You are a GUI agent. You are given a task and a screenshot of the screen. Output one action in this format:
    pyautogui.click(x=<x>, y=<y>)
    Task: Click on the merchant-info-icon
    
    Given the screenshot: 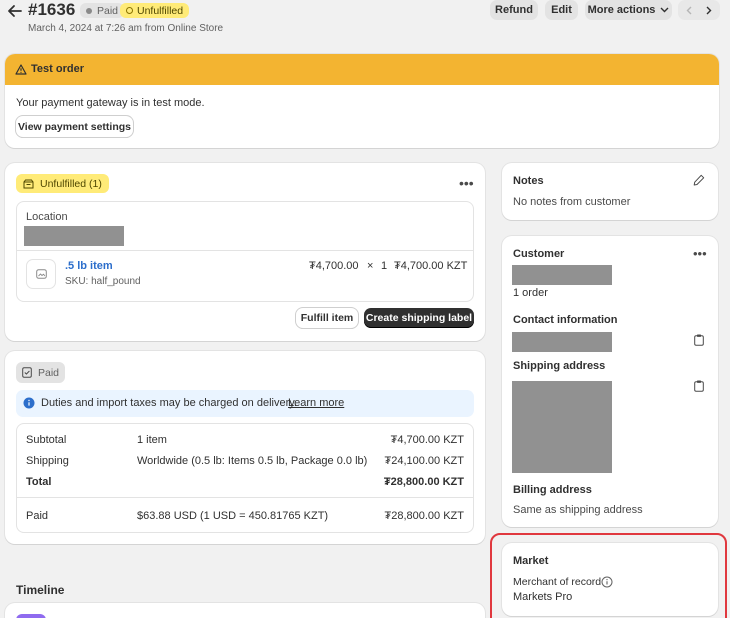 What is the action you would take?
    pyautogui.click(x=607, y=583)
    